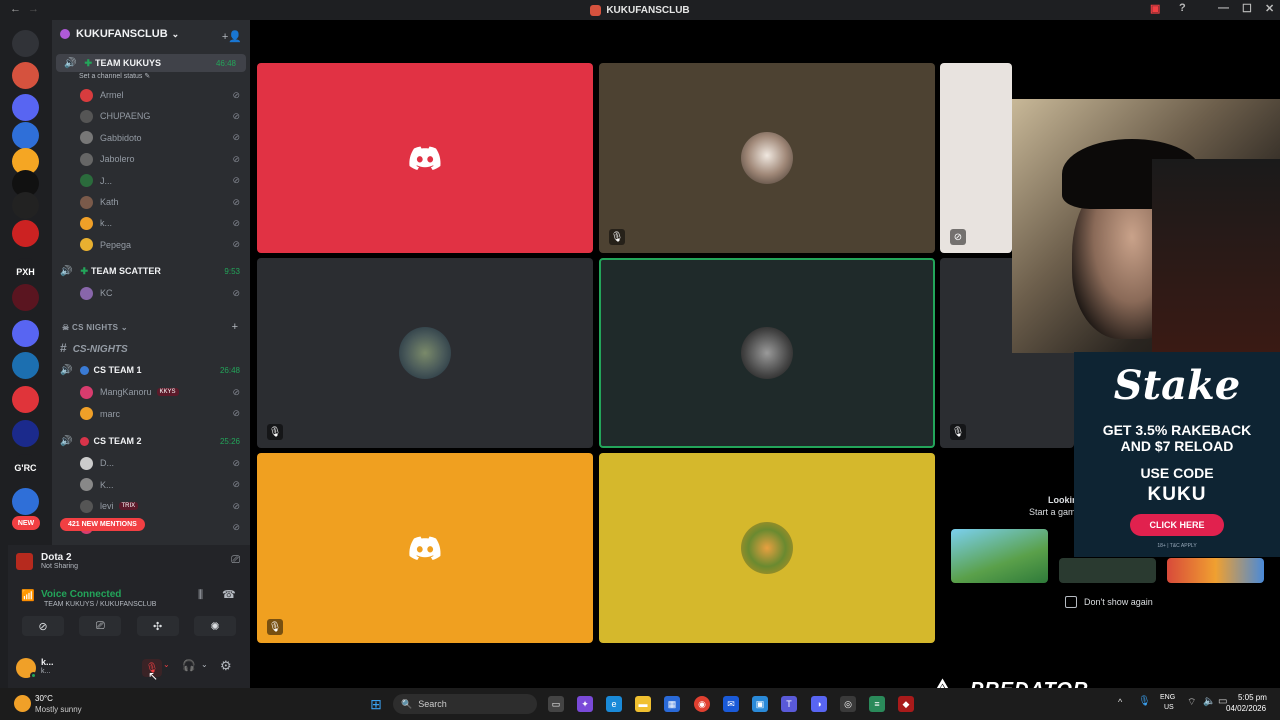  What do you see at coordinates (767, 353) in the screenshot?
I see `video-tile-speaking` at bounding box center [767, 353].